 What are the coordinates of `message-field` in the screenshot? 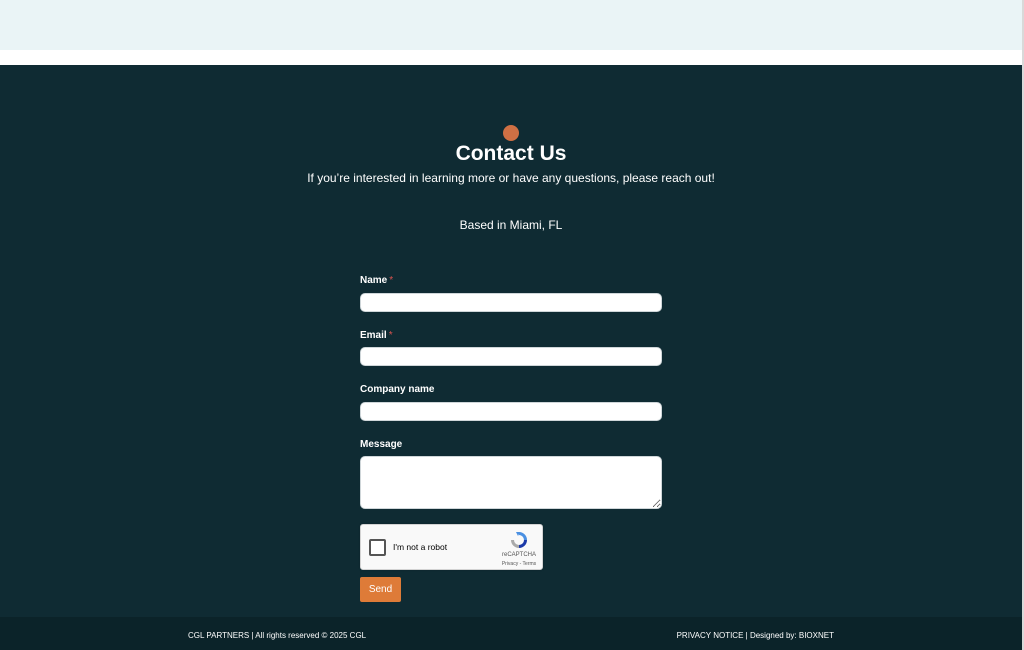 It's located at (511, 482).